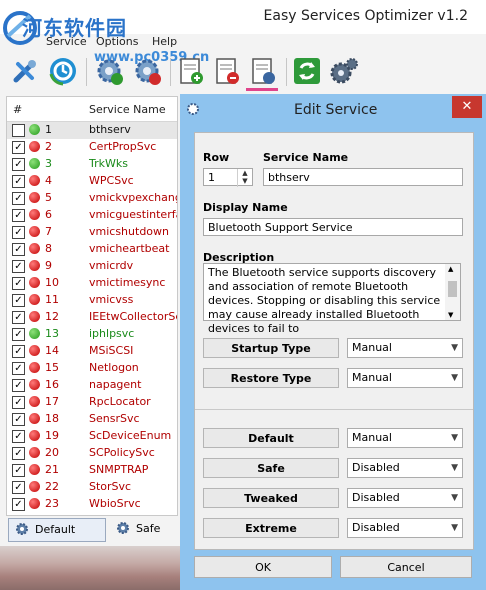 The image size is (486, 590). I want to click on table-row: ✓ 12 IEEtwCollectorService, so click(92, 317).